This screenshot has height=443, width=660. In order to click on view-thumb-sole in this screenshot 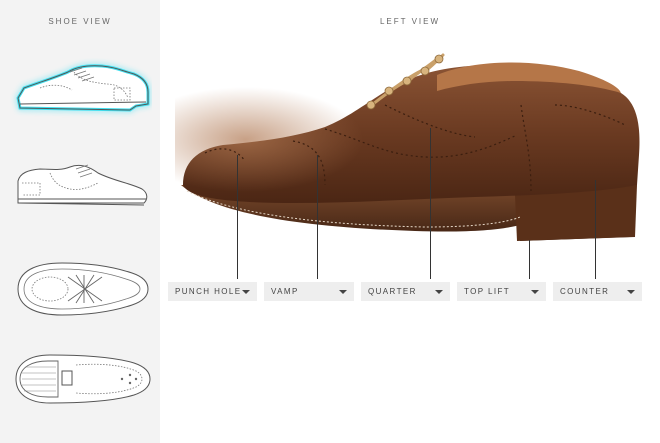, I will do `click(81, 379)`.